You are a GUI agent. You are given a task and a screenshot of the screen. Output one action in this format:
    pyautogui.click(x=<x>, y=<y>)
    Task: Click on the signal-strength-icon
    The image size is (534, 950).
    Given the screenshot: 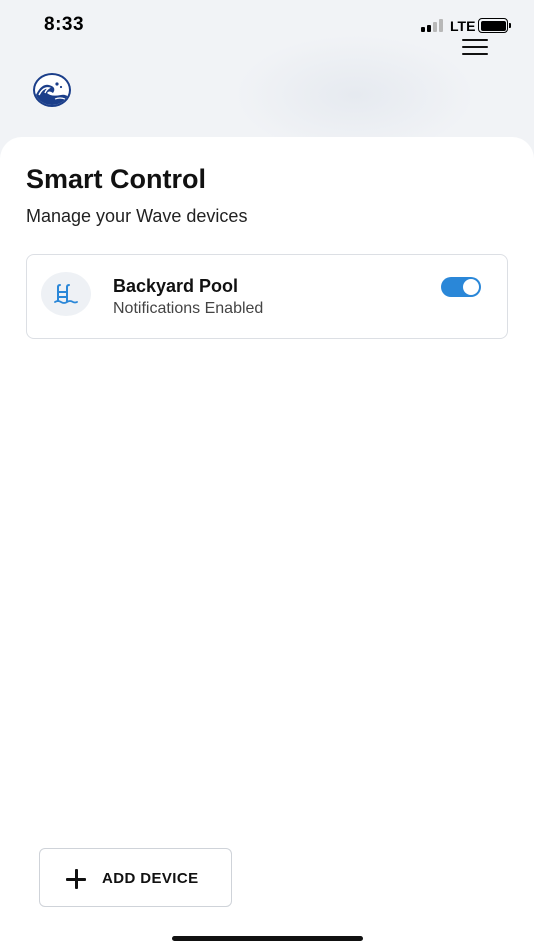 What is the action you would take?
    pyautogui.click(x=433, y=25)
    